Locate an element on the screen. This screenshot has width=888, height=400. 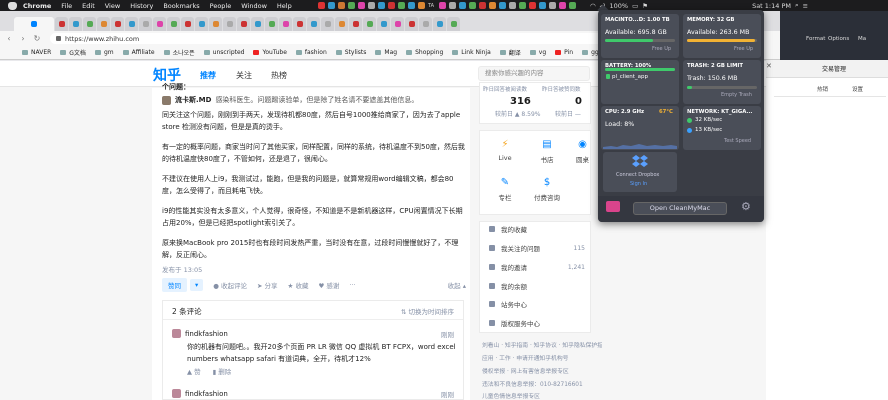
publish-time: 发布于 13:05 is located at coordinates (182, 269).